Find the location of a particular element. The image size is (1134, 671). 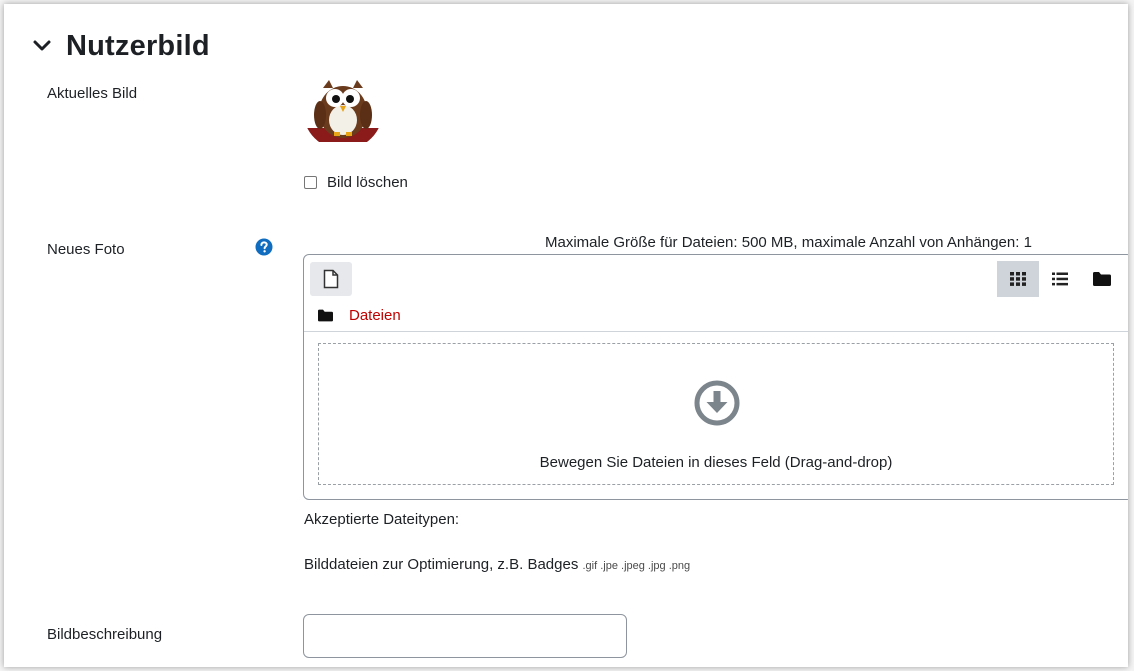

section-header: Nutzerbild is located at coordinates (120, 46).